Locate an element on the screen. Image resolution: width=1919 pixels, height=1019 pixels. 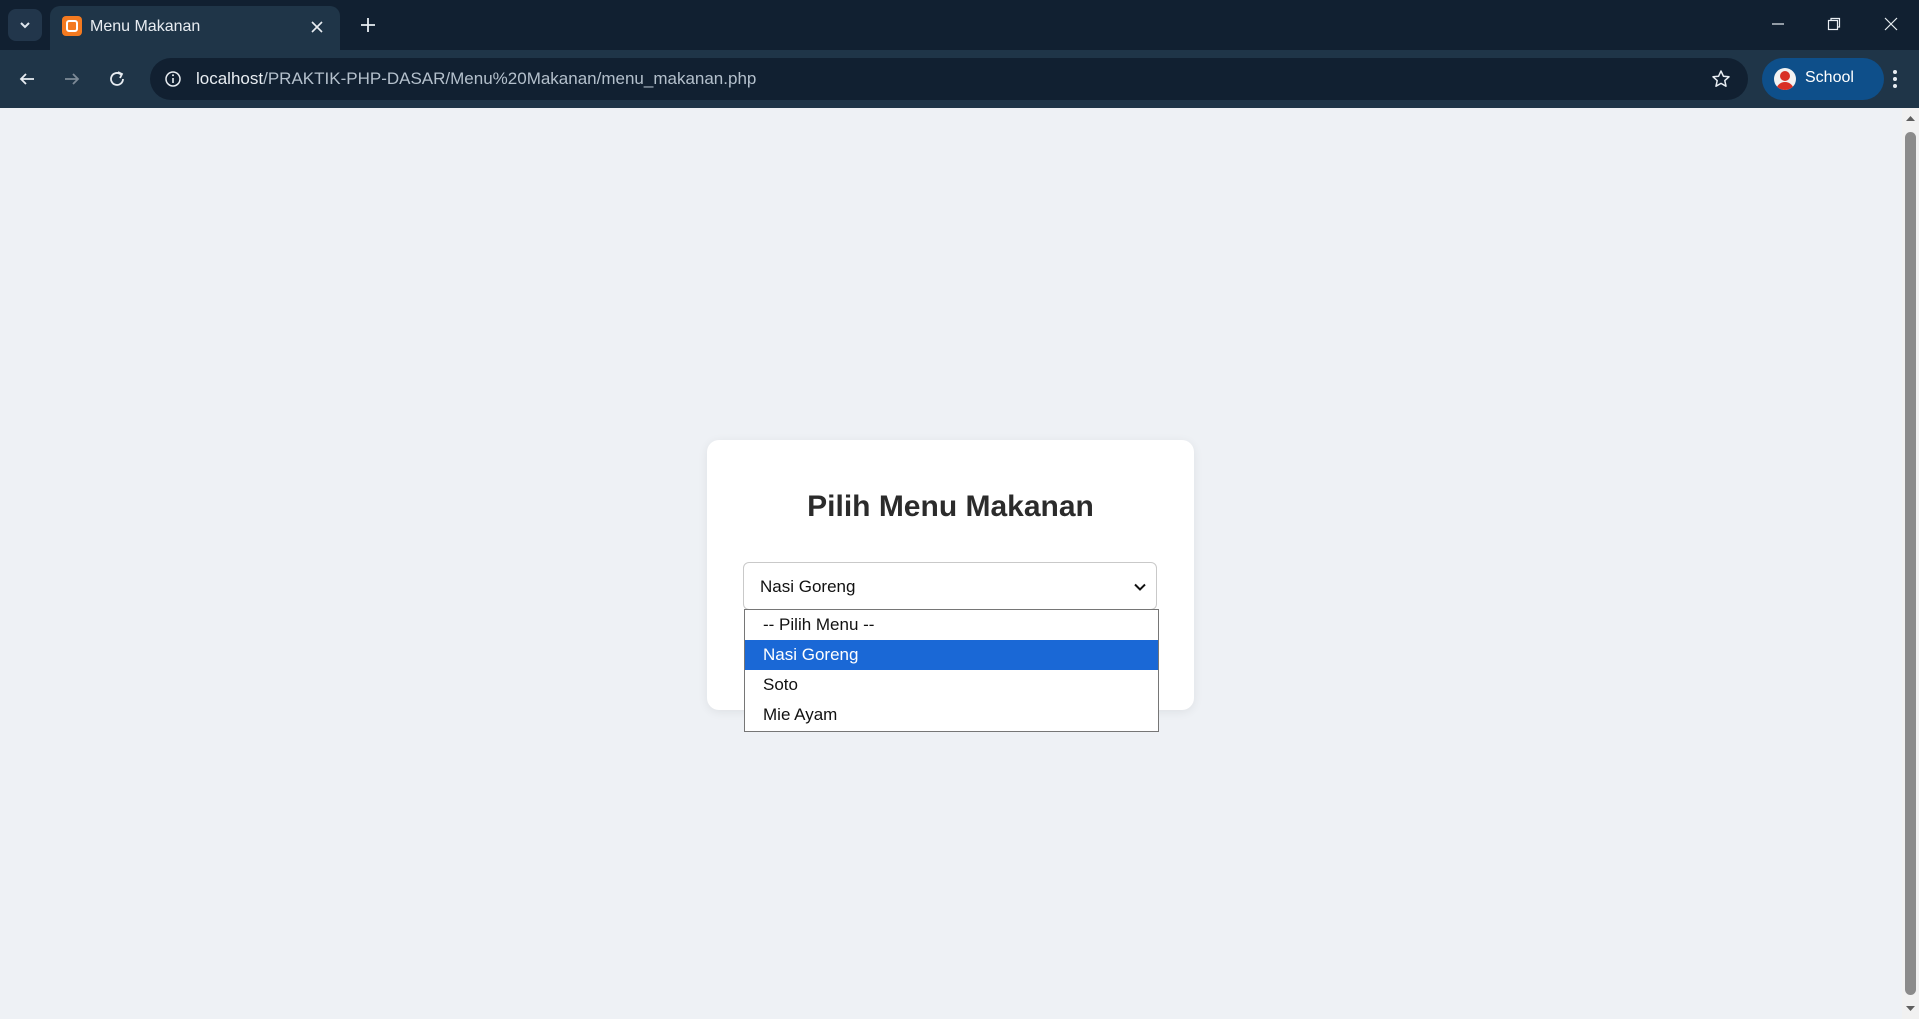
chevron-down-icon is located at coordinates (1140, 587).